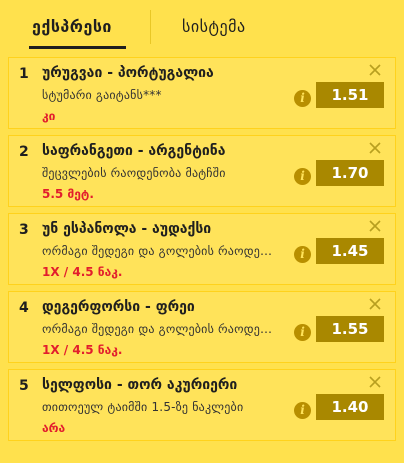  Describe the element at coordinates (140, 385) in the screenshot. I see `match-title: სელფოსი - თორ აკურიერი` at that location.